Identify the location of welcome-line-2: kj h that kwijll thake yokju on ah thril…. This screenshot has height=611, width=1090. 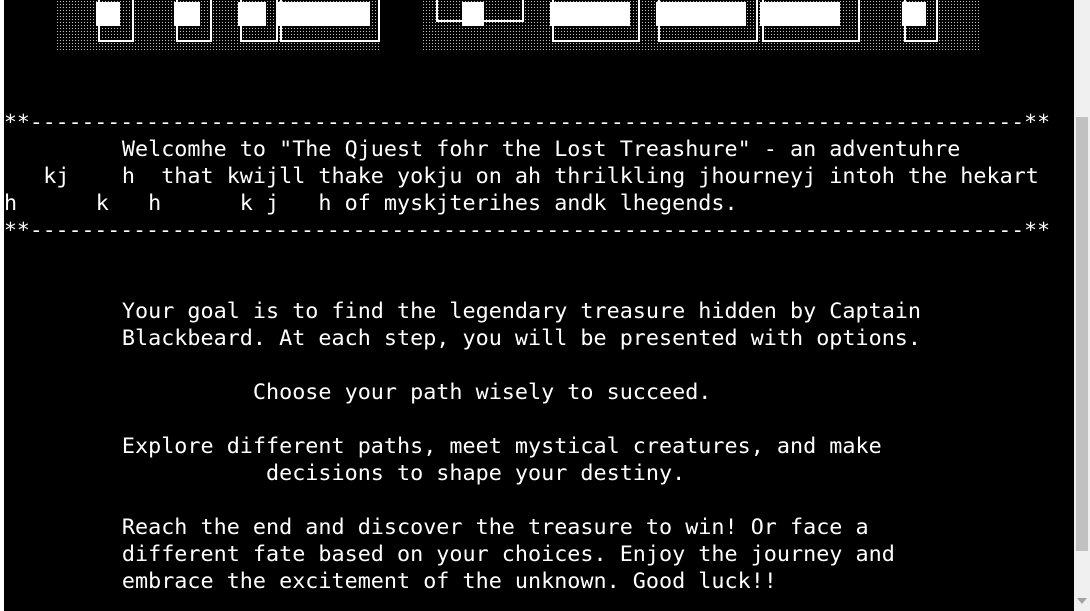
(521, 176).